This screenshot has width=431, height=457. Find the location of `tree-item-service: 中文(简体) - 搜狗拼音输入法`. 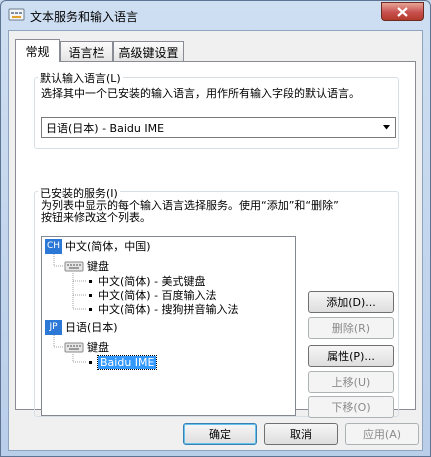

tree-item-service: 中文(简体) - 搜狗拼音输入法 is located at coordinates (163, 309).